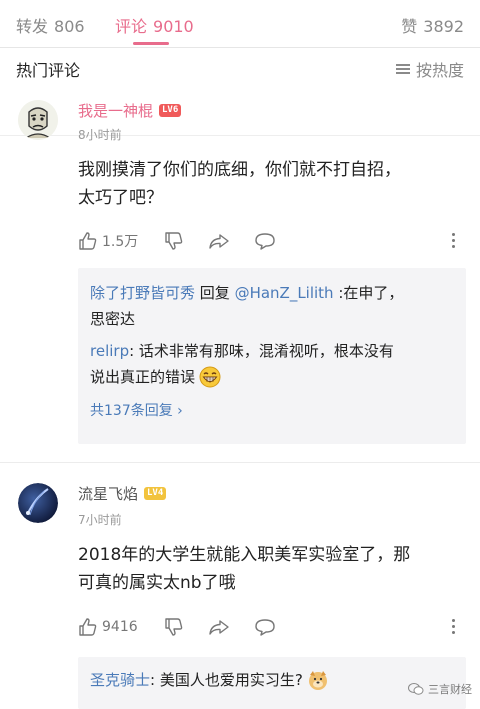  Describe the element at coordinates (100, 520) in the screenshot. I see `comment-time: 7小时前` at that location.